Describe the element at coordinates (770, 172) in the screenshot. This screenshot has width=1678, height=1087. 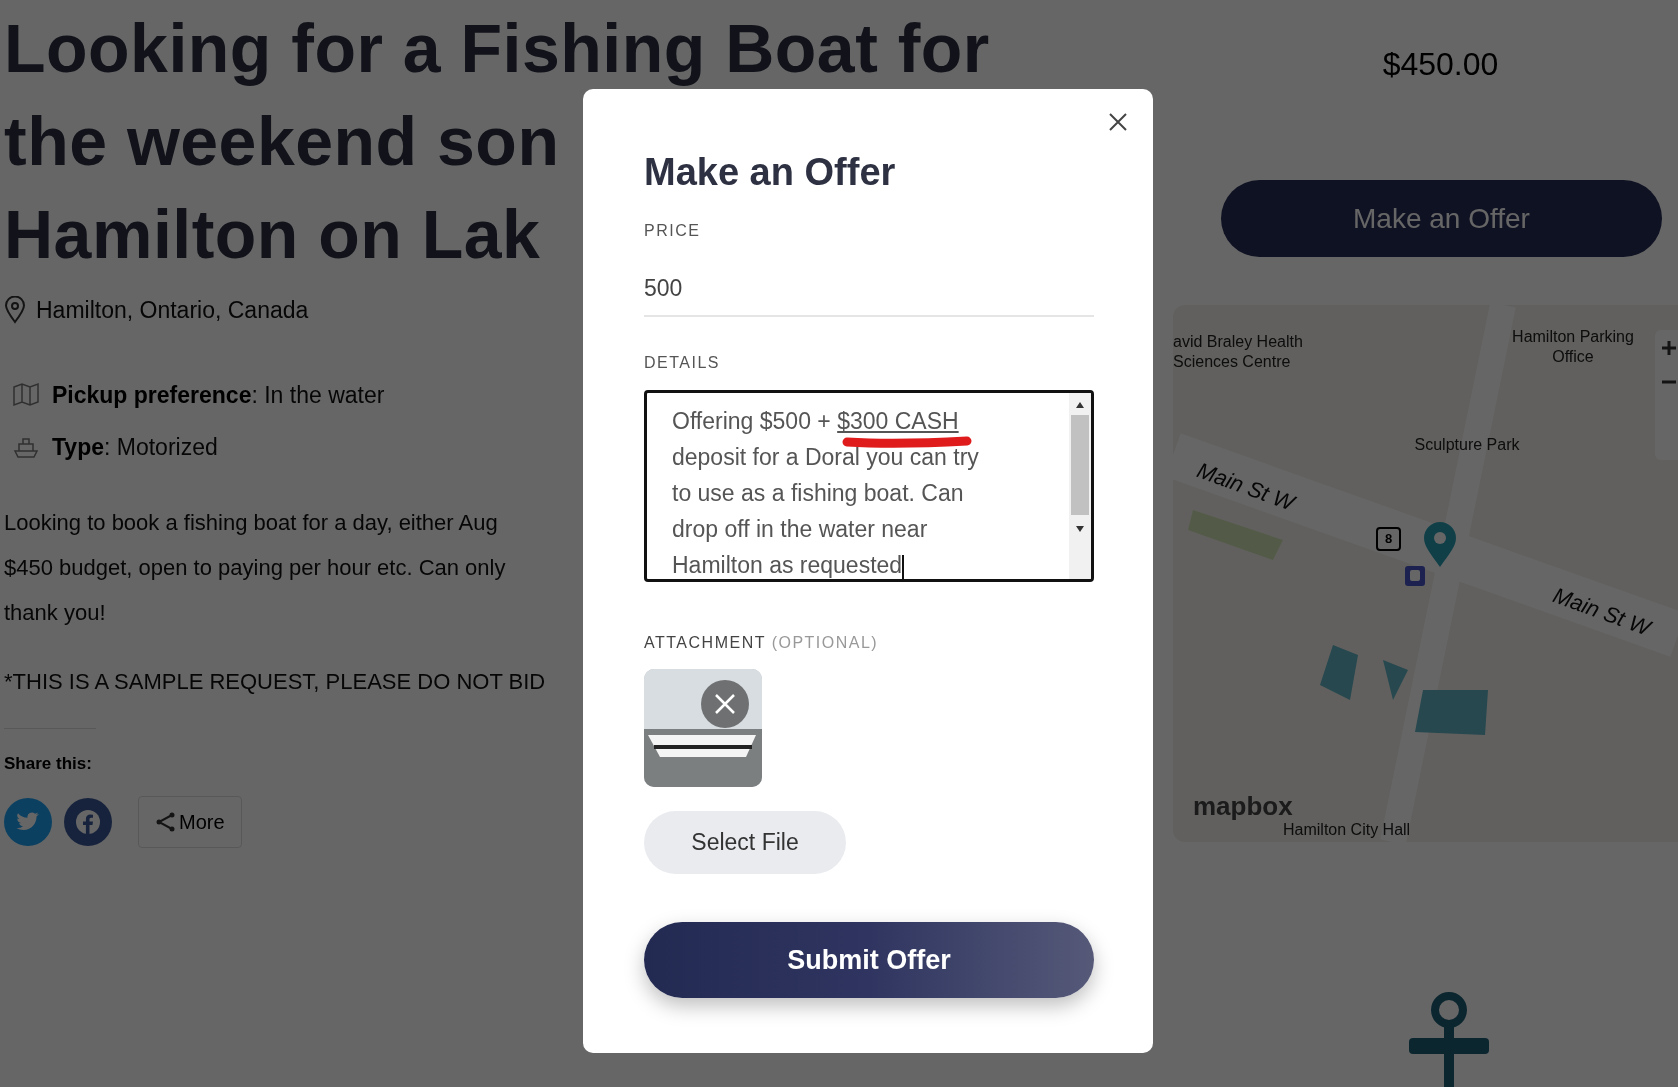
I see `dialog-title: Make an Offer` at that location.